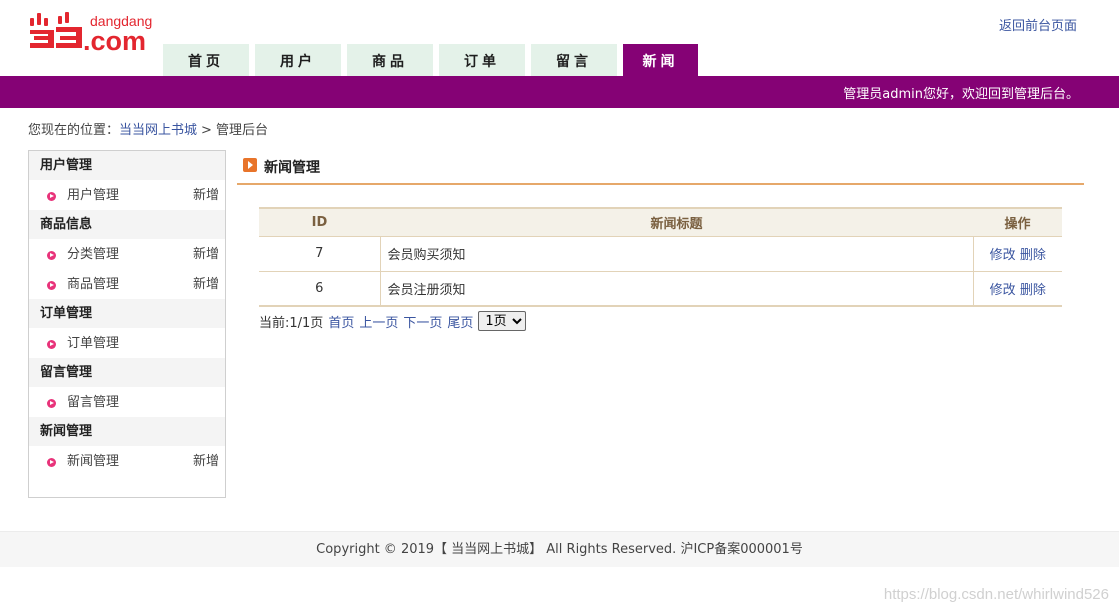 The height and width of the screenshot is (614, 1119). I want to click on pagination: 当前:1/1页 首页 上一页 下一页 尾页 1页, so click(393, 321).